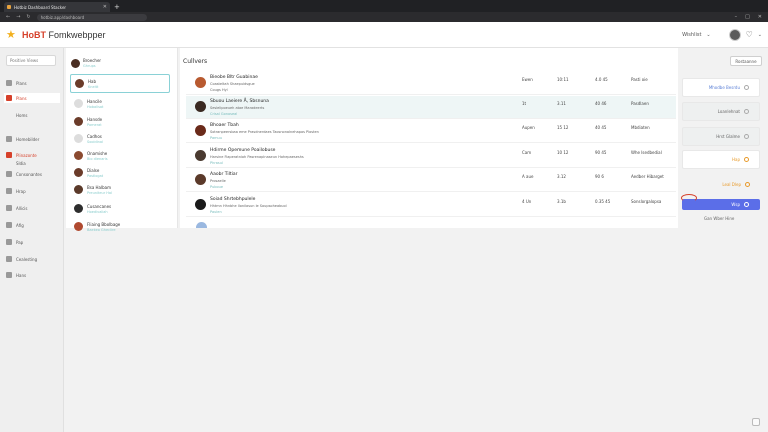 This screenshot has width=768, height=432. I want to click on address-bar: hotbiz.app/dashboard, so click(91, 17).